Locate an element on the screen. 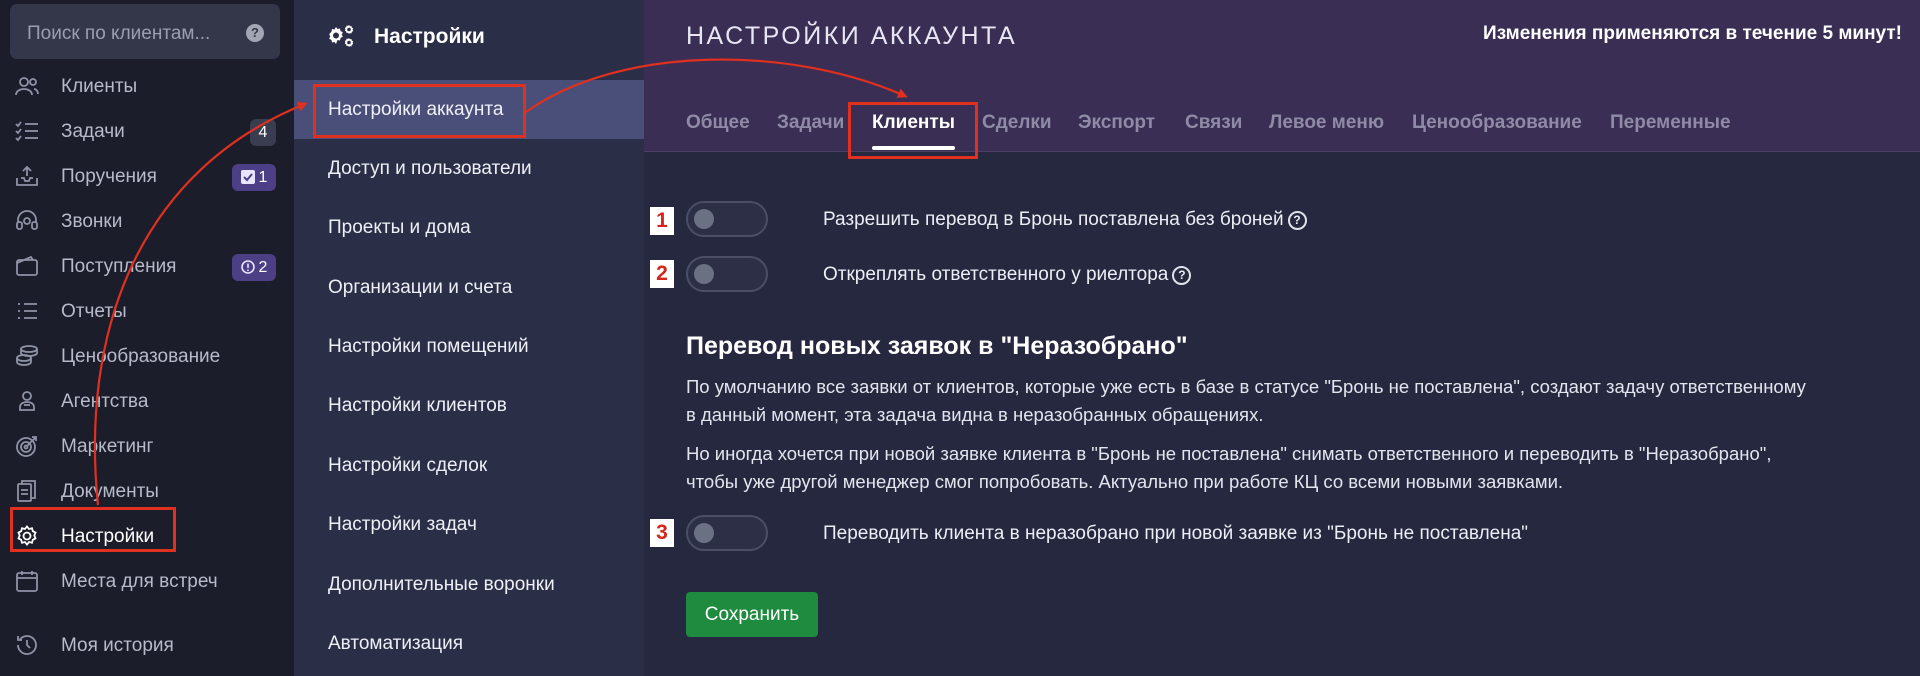  history-icon is located at coordinates (27, 645).